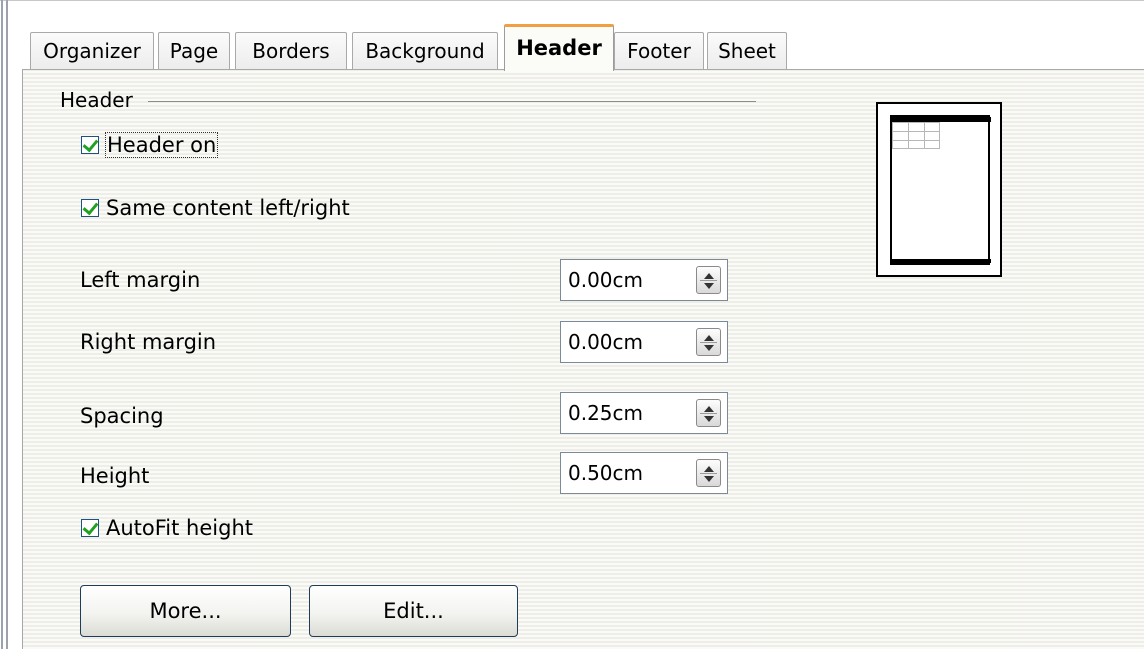 This screenshot has height=649, width=1144. I want to click on header-on-label: Header on, so click(161, 145).